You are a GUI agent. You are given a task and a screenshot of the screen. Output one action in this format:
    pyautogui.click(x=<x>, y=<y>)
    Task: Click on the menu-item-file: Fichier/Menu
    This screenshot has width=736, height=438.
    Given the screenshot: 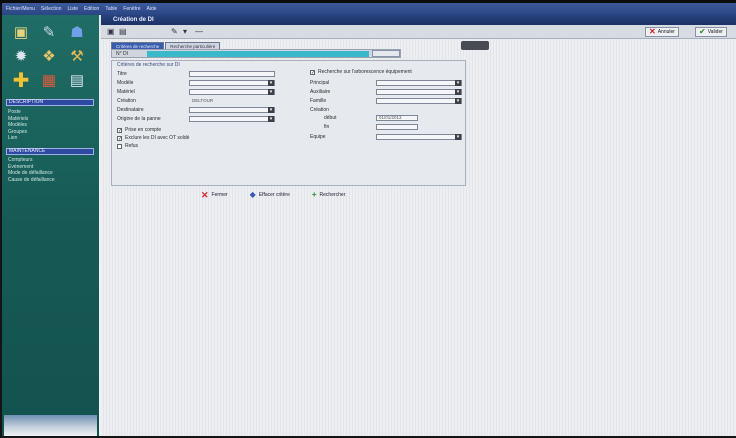 What is the action you would take?
    pyautogui.click(x=20, y=9)
    